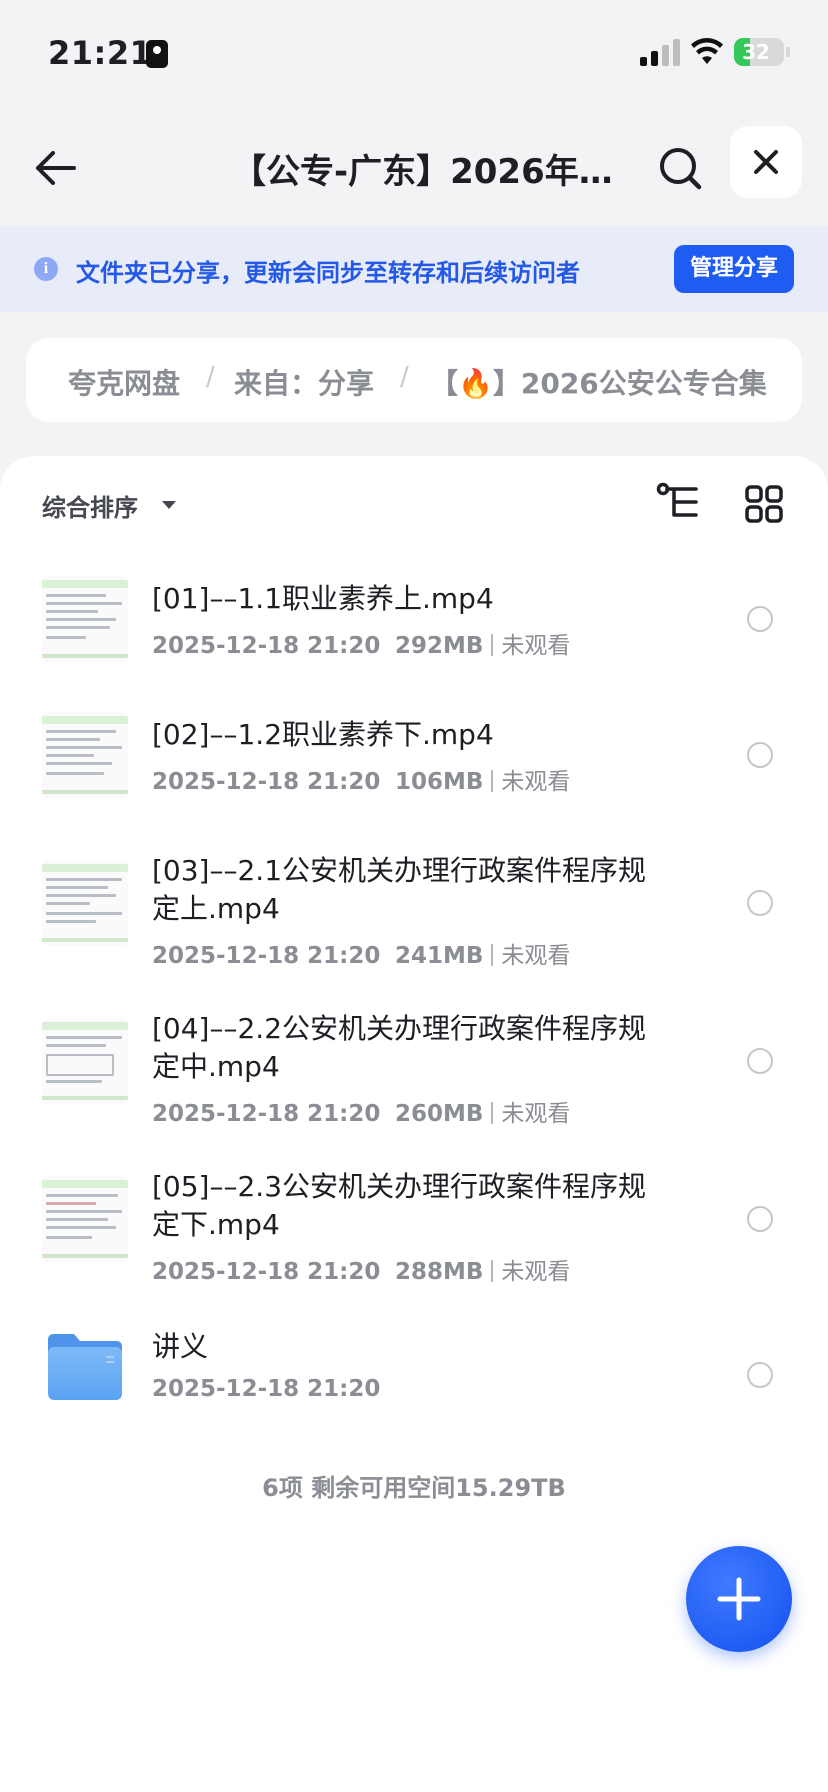 The height and width of the screenshot is (1792, 828). Describe the element at coordinates (414, 380) in the screenshot. I see `breadcrumb: 夸克网盘 / 来自：分享 / 【🔥】2026公安公专合集` at that location.